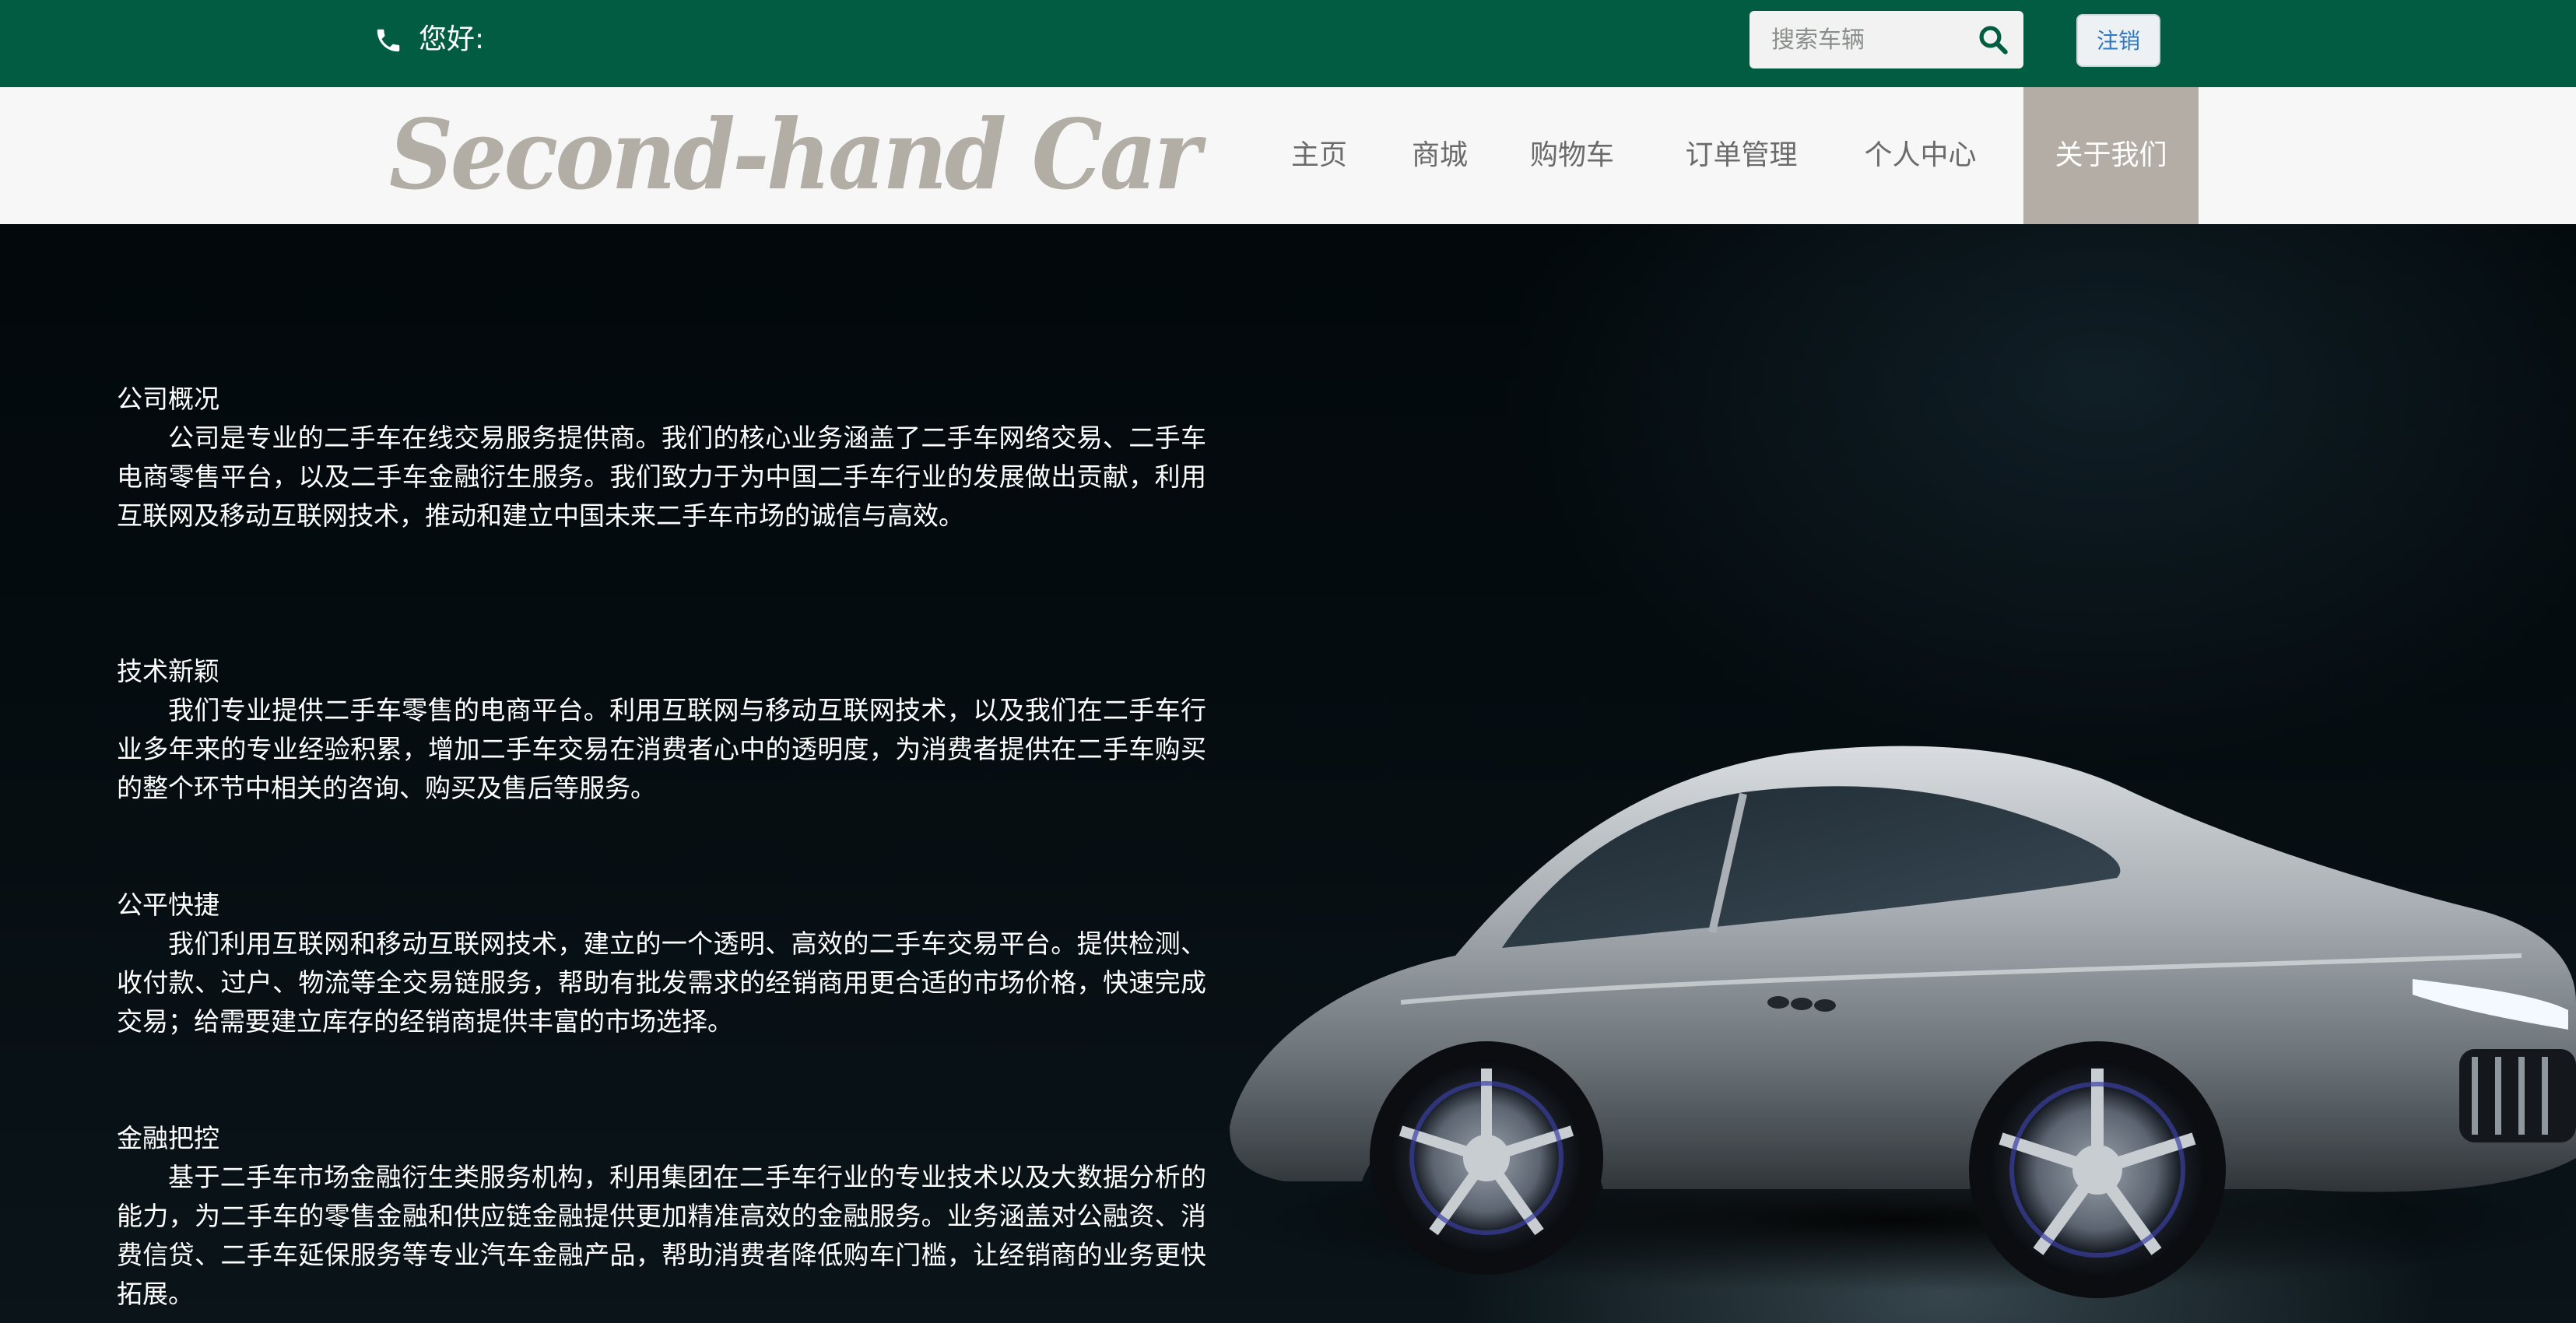 The height and width of the screenshot is (1323, 2576). What do you see at coordinates (168, 905) in the screenshot?
I see `section-title: 公平快捷` at bounding box center [168, 905].